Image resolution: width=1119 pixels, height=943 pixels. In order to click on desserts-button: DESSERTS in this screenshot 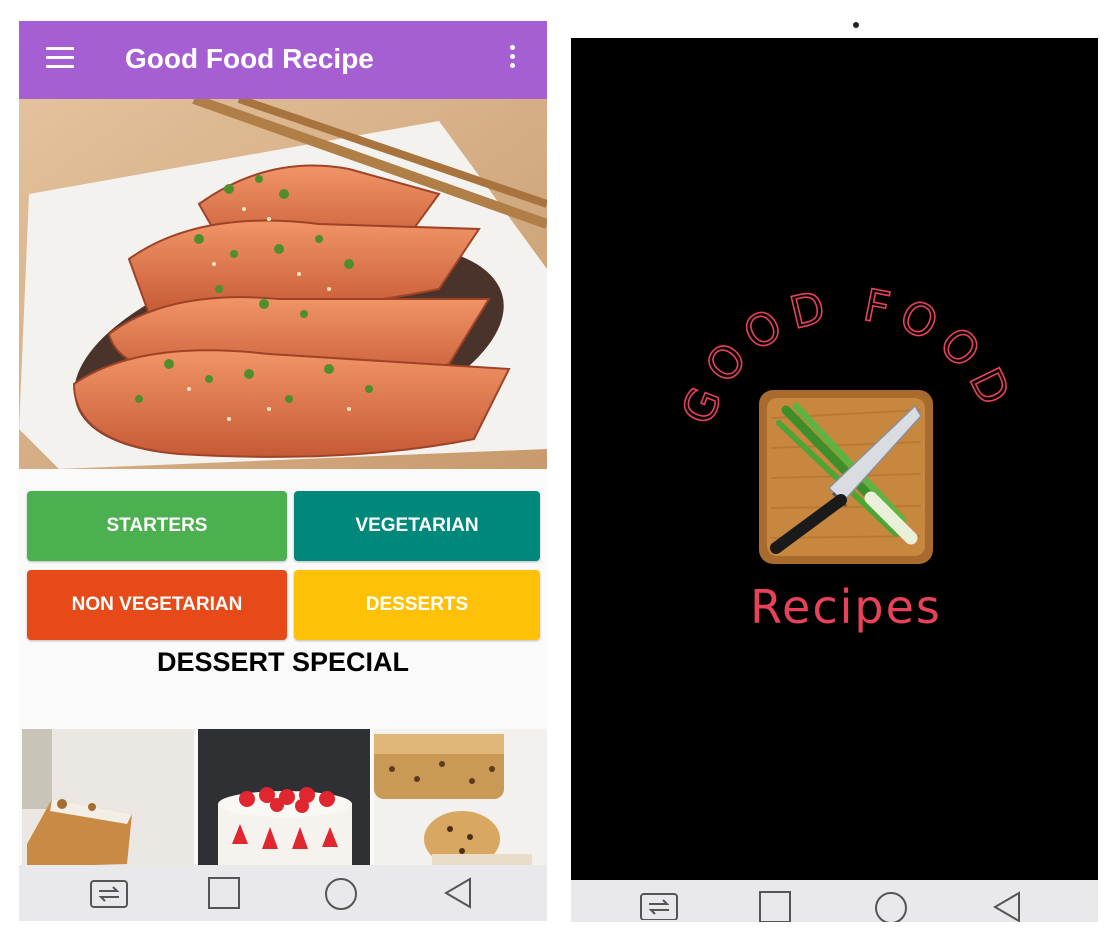, I will do `click(417, 605)`.